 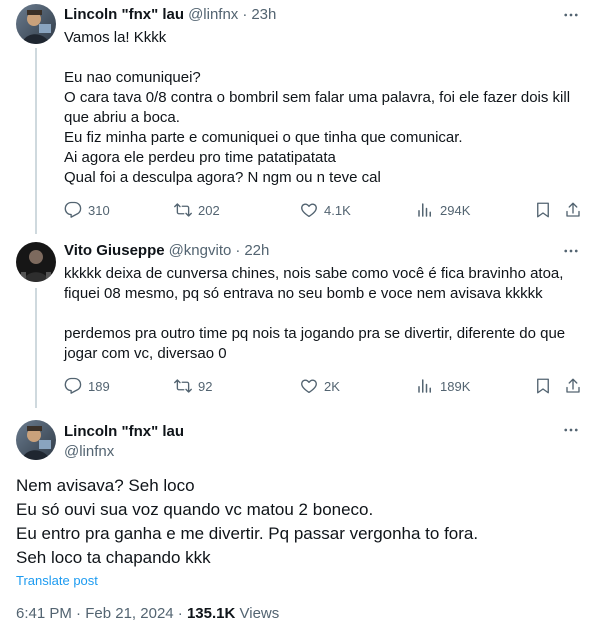 What do you see at coordinates (44, 613) in the screenshot?
I see `post-time: 6:41 PM` at bounding box center [44, 613].